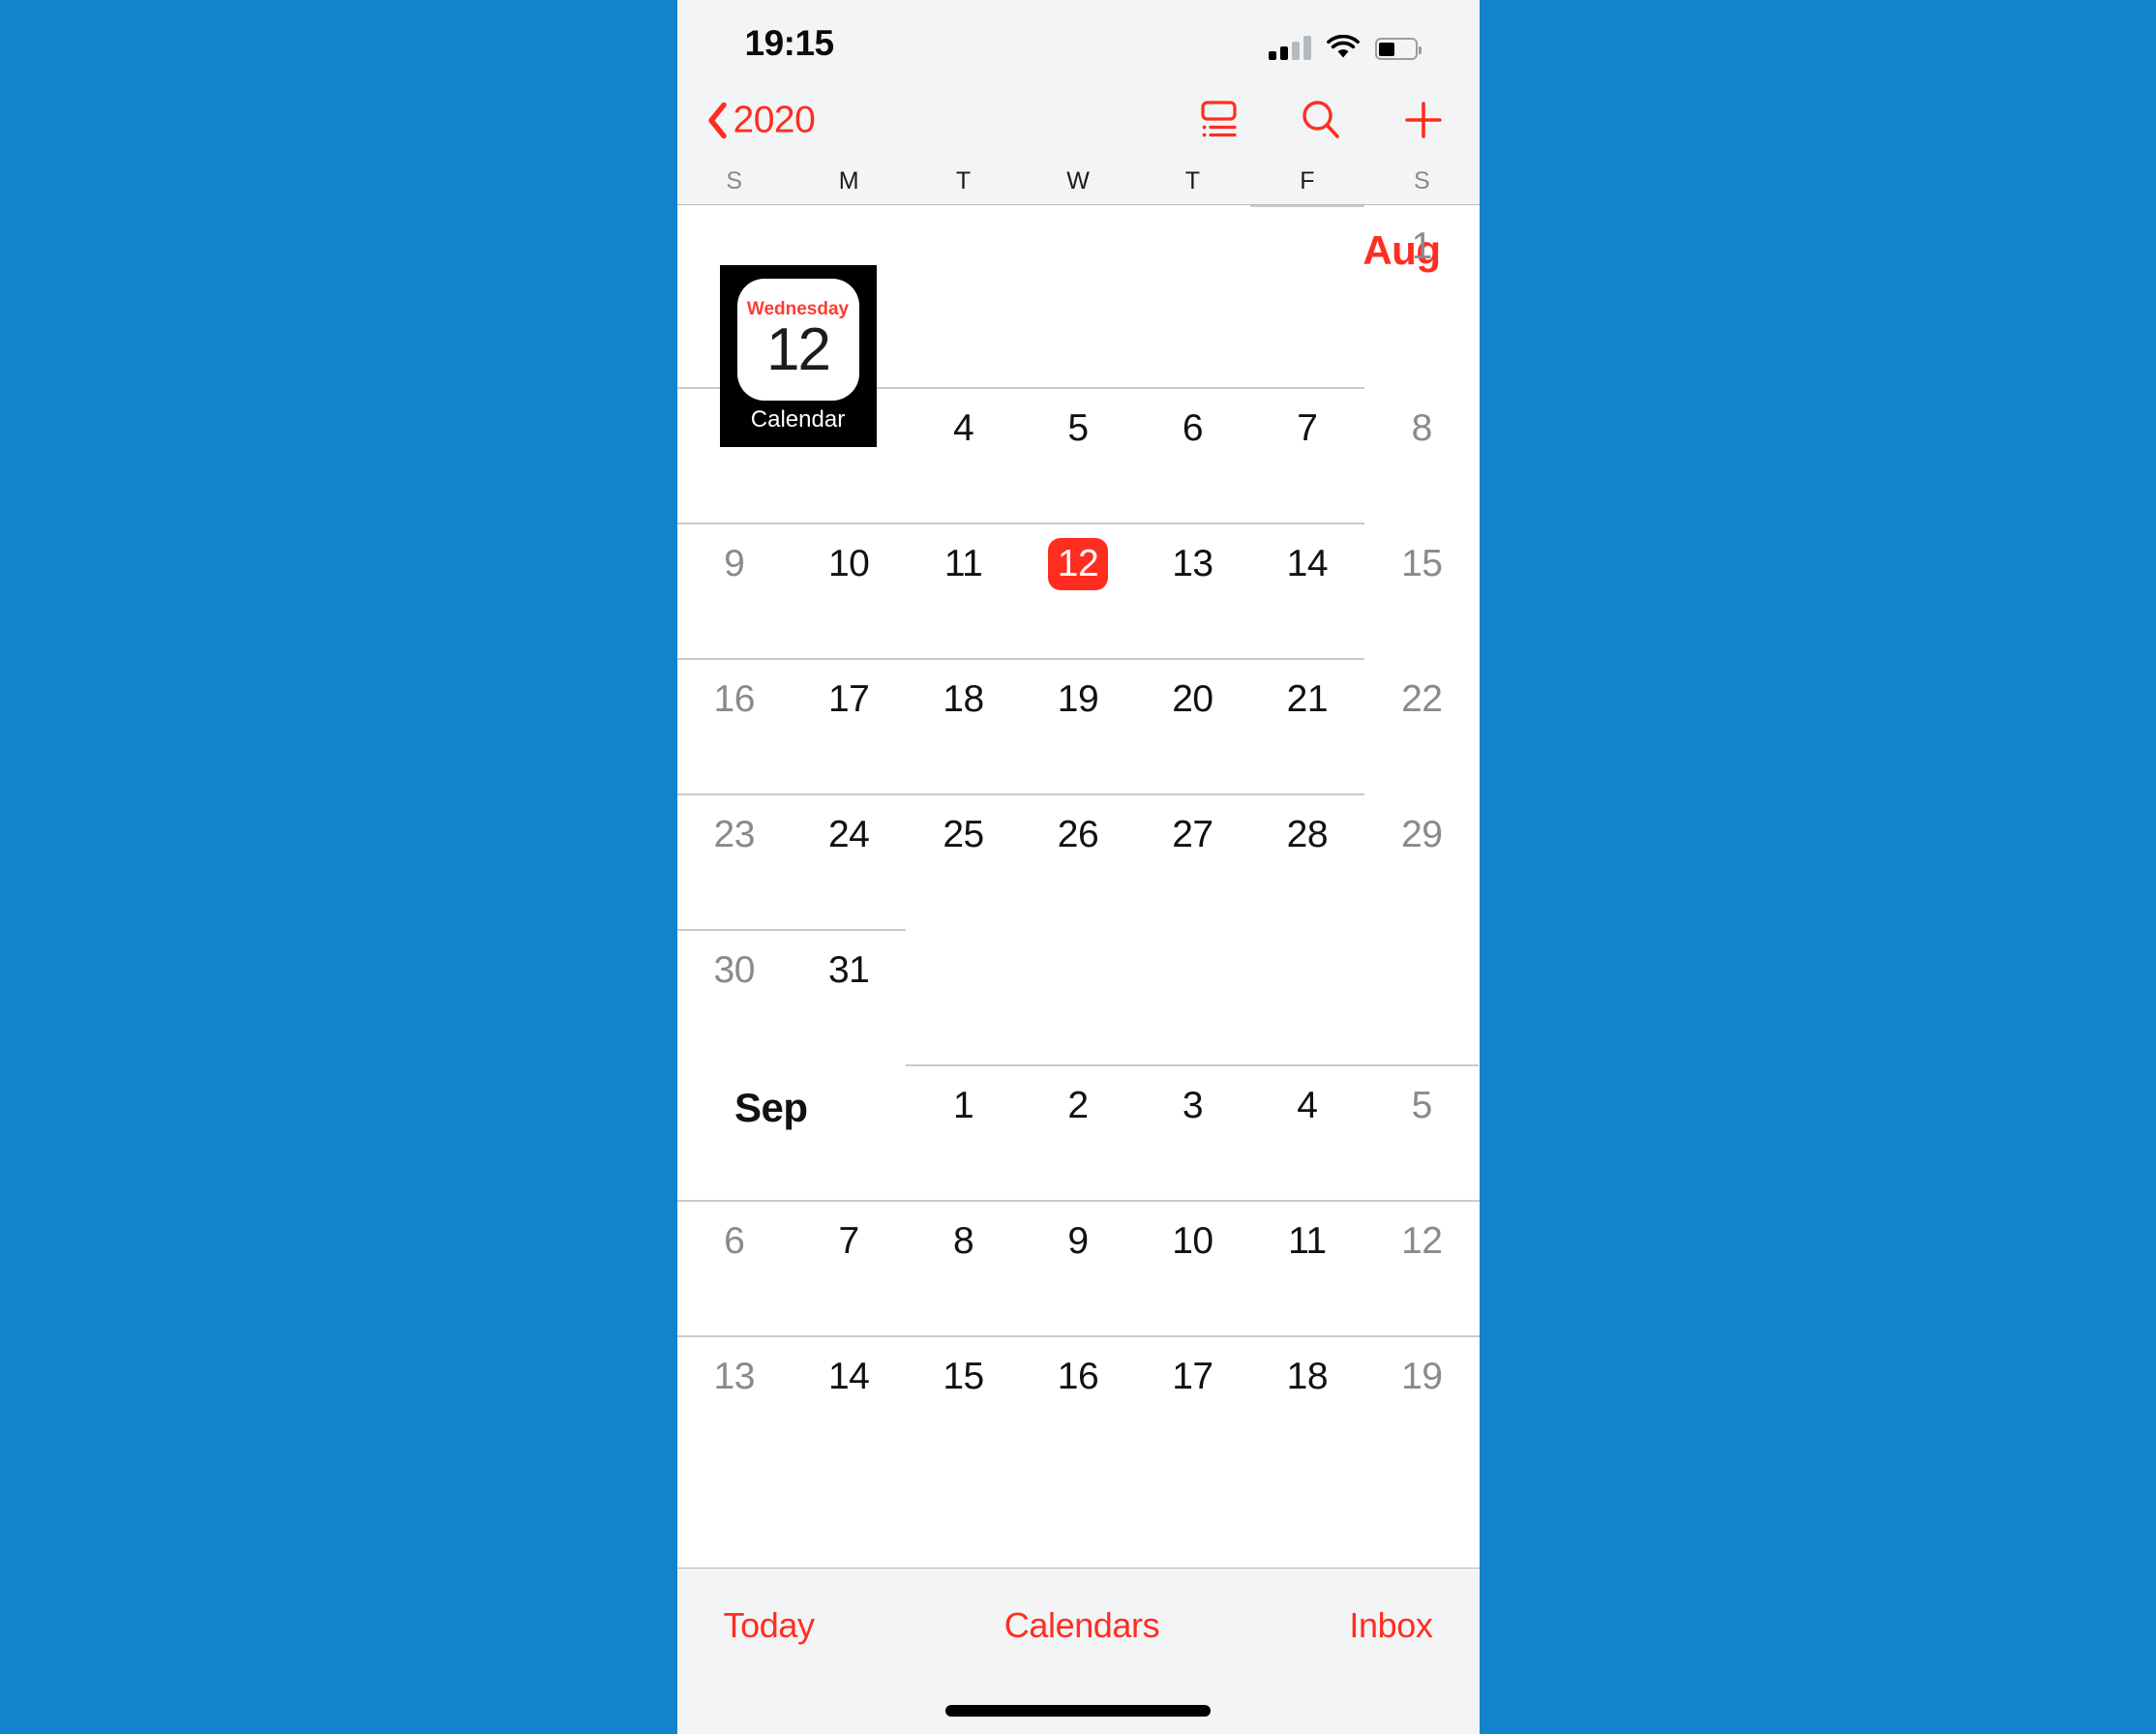 The width and height of the screenshot is (2156, 1734). What do you see at coordinates (1078, 996) in the screenshot?
I see `week-row: 30 31` at bounding box center [1078, 996].